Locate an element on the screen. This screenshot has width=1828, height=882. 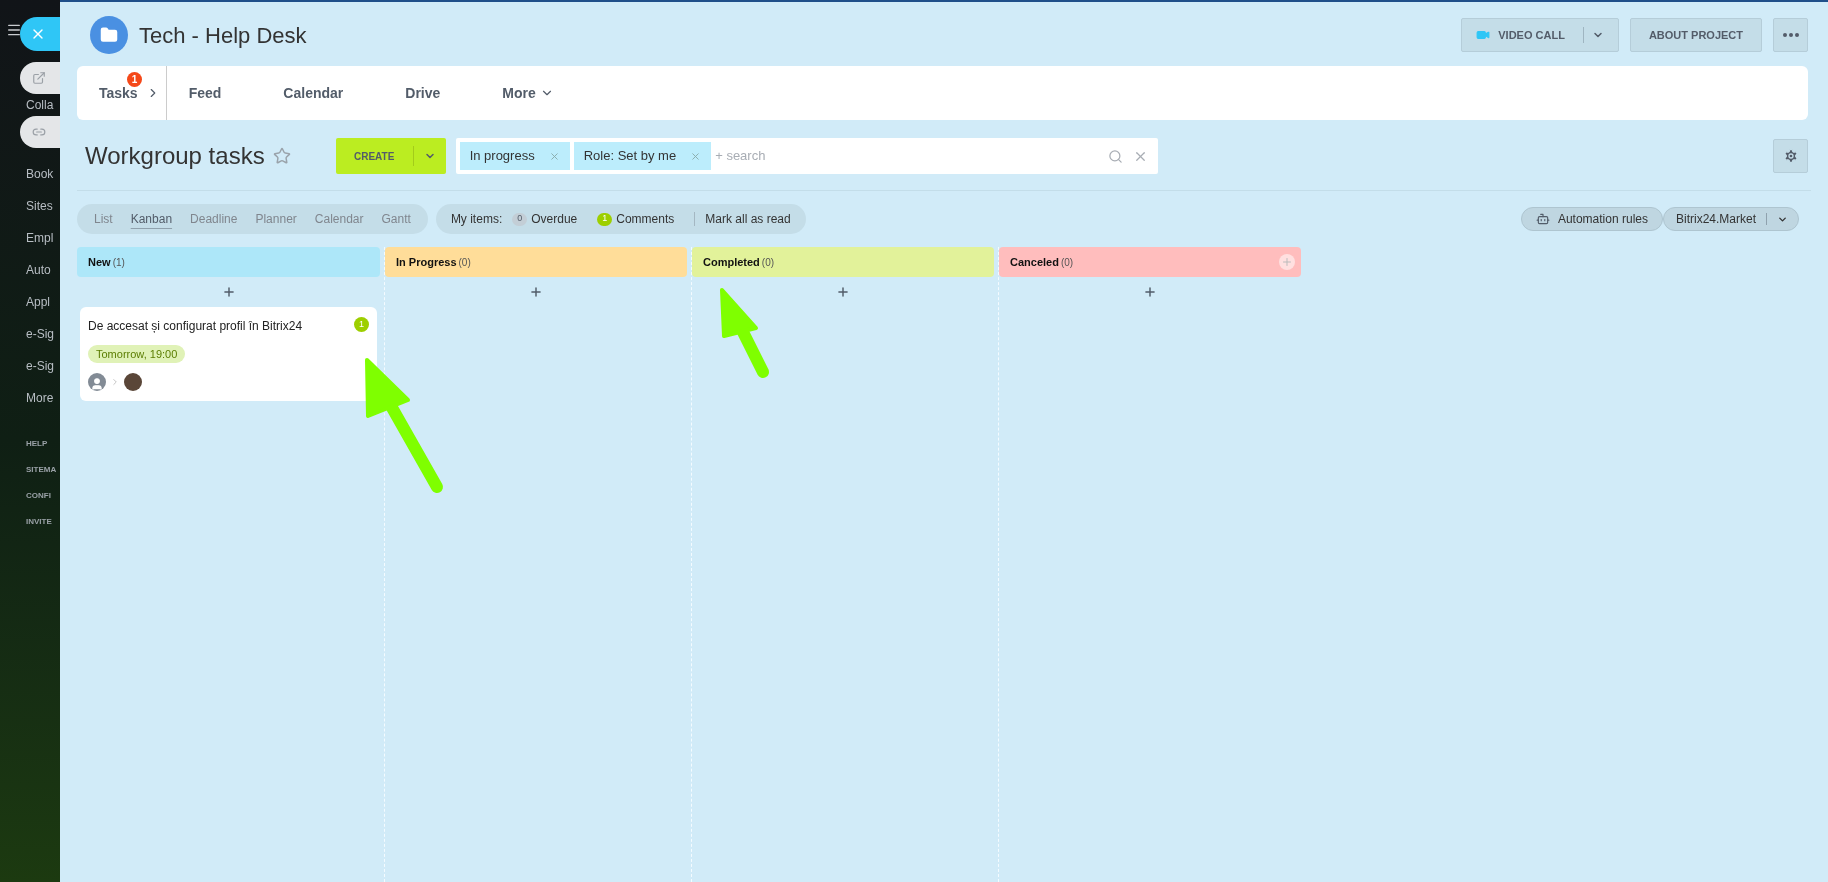
counter-filter: 0 Overdue is located at coordinates (545, 219).